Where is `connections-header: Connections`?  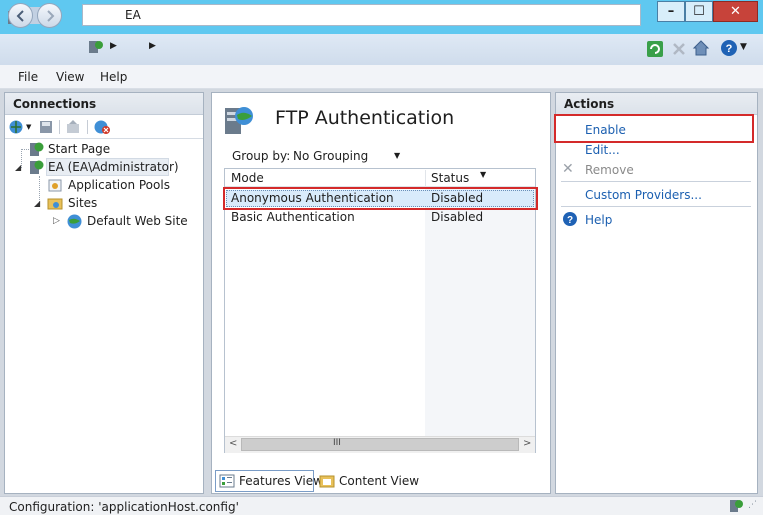
connections-header: Connections is located at coordinates (104, 104).